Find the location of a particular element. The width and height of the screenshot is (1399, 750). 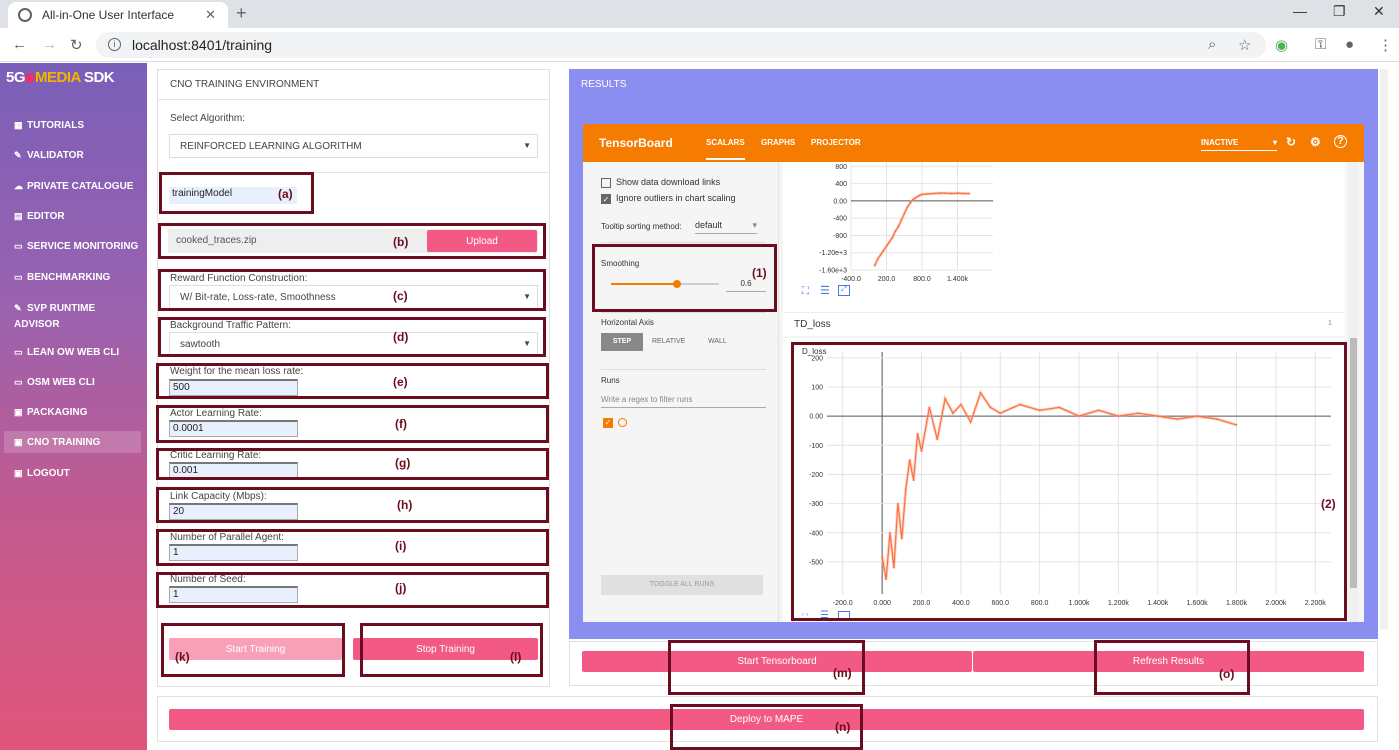

back-icon: ← is located at coordinates (19, 44).